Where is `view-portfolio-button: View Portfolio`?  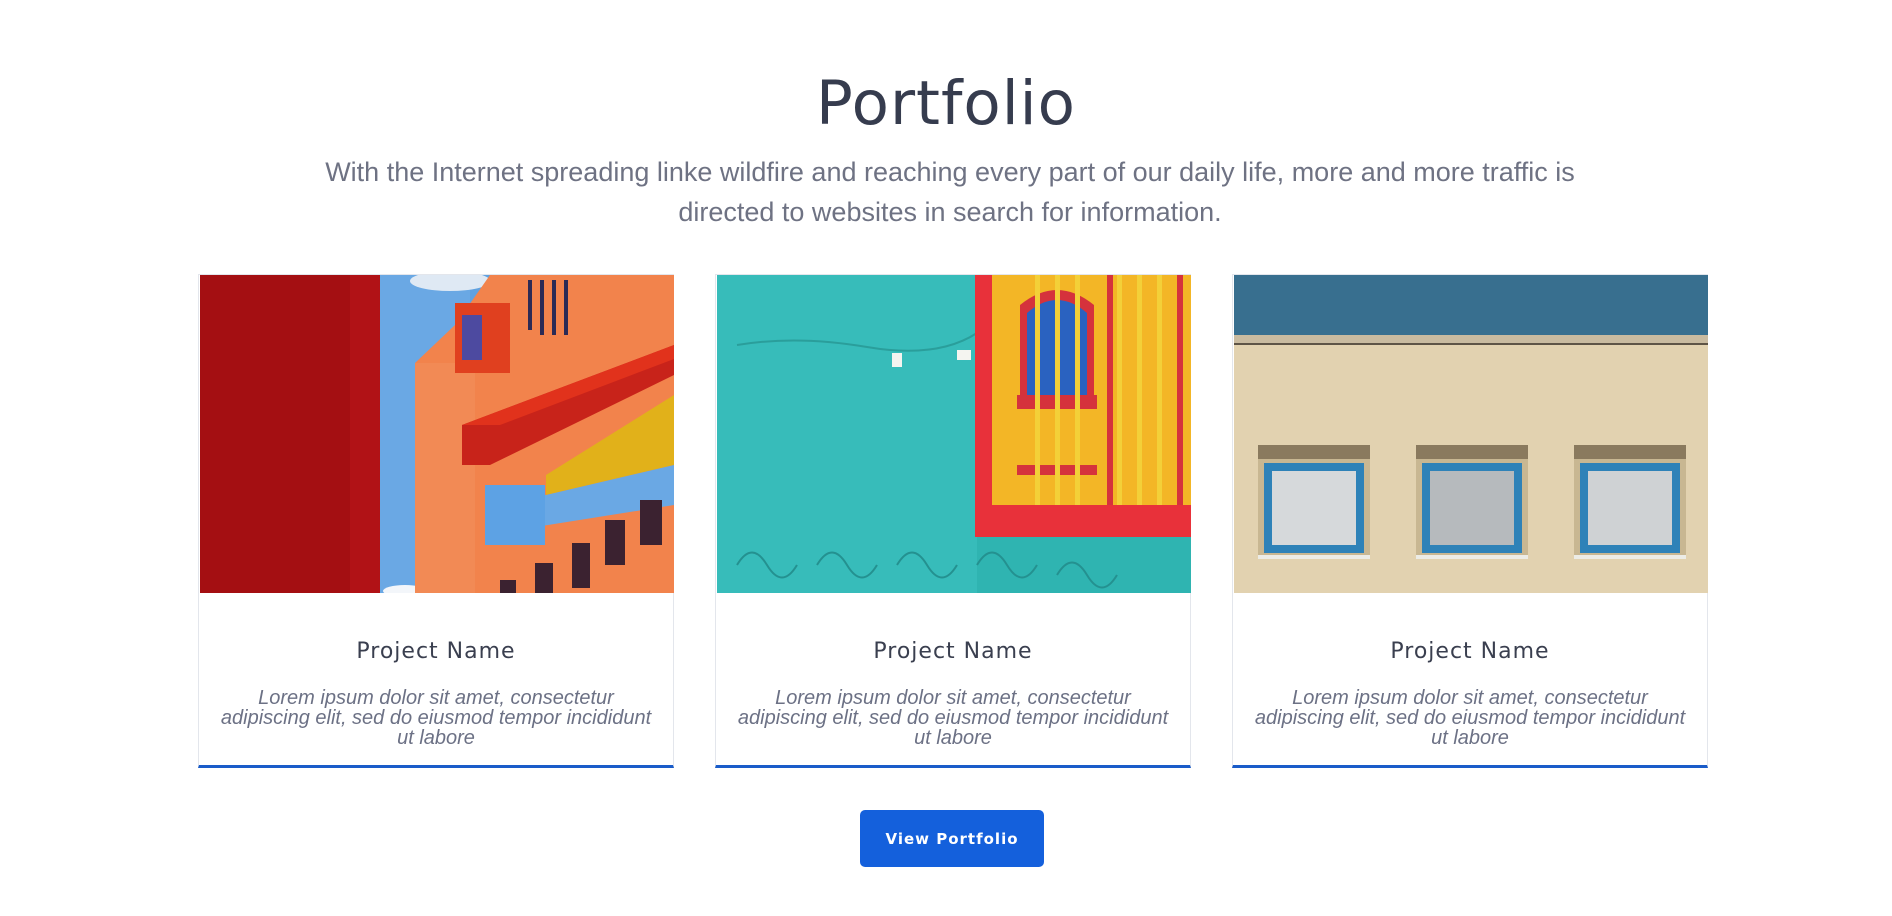 view-portfolio-button: View Portfolio is located at coordinates (952, 838).